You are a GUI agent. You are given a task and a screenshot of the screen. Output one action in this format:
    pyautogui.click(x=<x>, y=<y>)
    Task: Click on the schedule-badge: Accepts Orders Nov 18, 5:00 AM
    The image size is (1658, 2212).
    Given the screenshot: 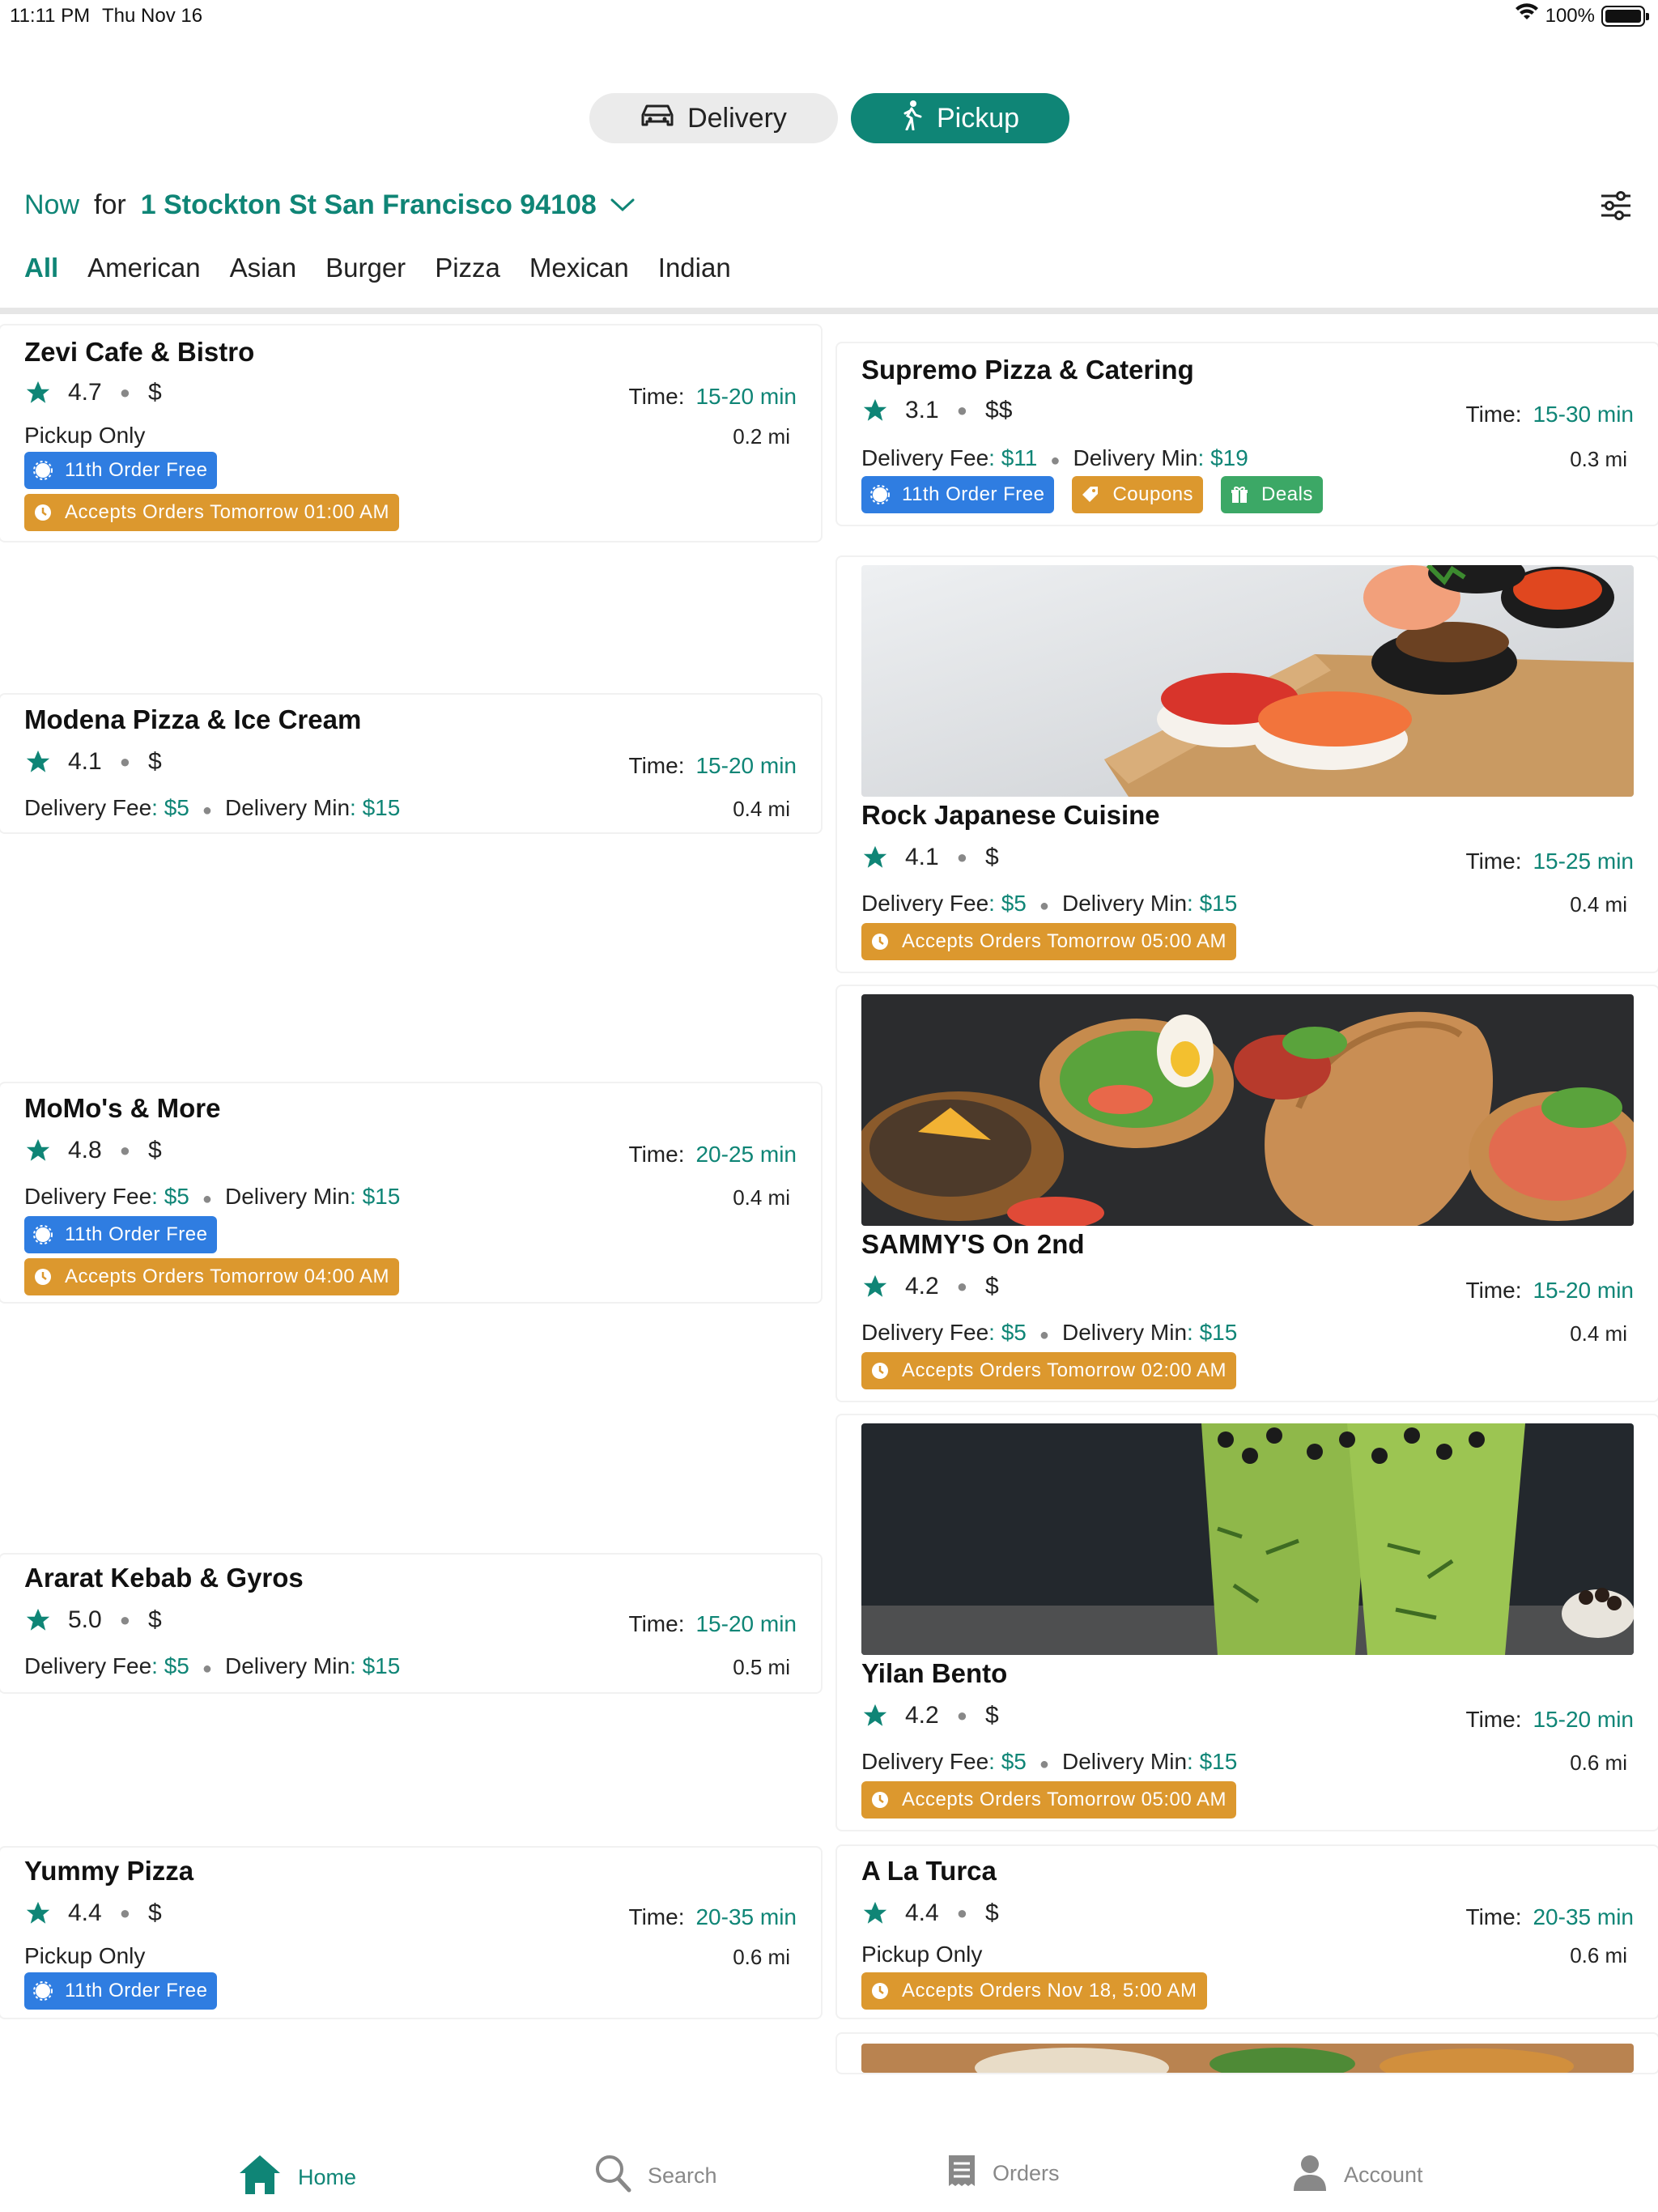 What is the action you would take?
    pyautogui.click(x=1034, y=1991)
    